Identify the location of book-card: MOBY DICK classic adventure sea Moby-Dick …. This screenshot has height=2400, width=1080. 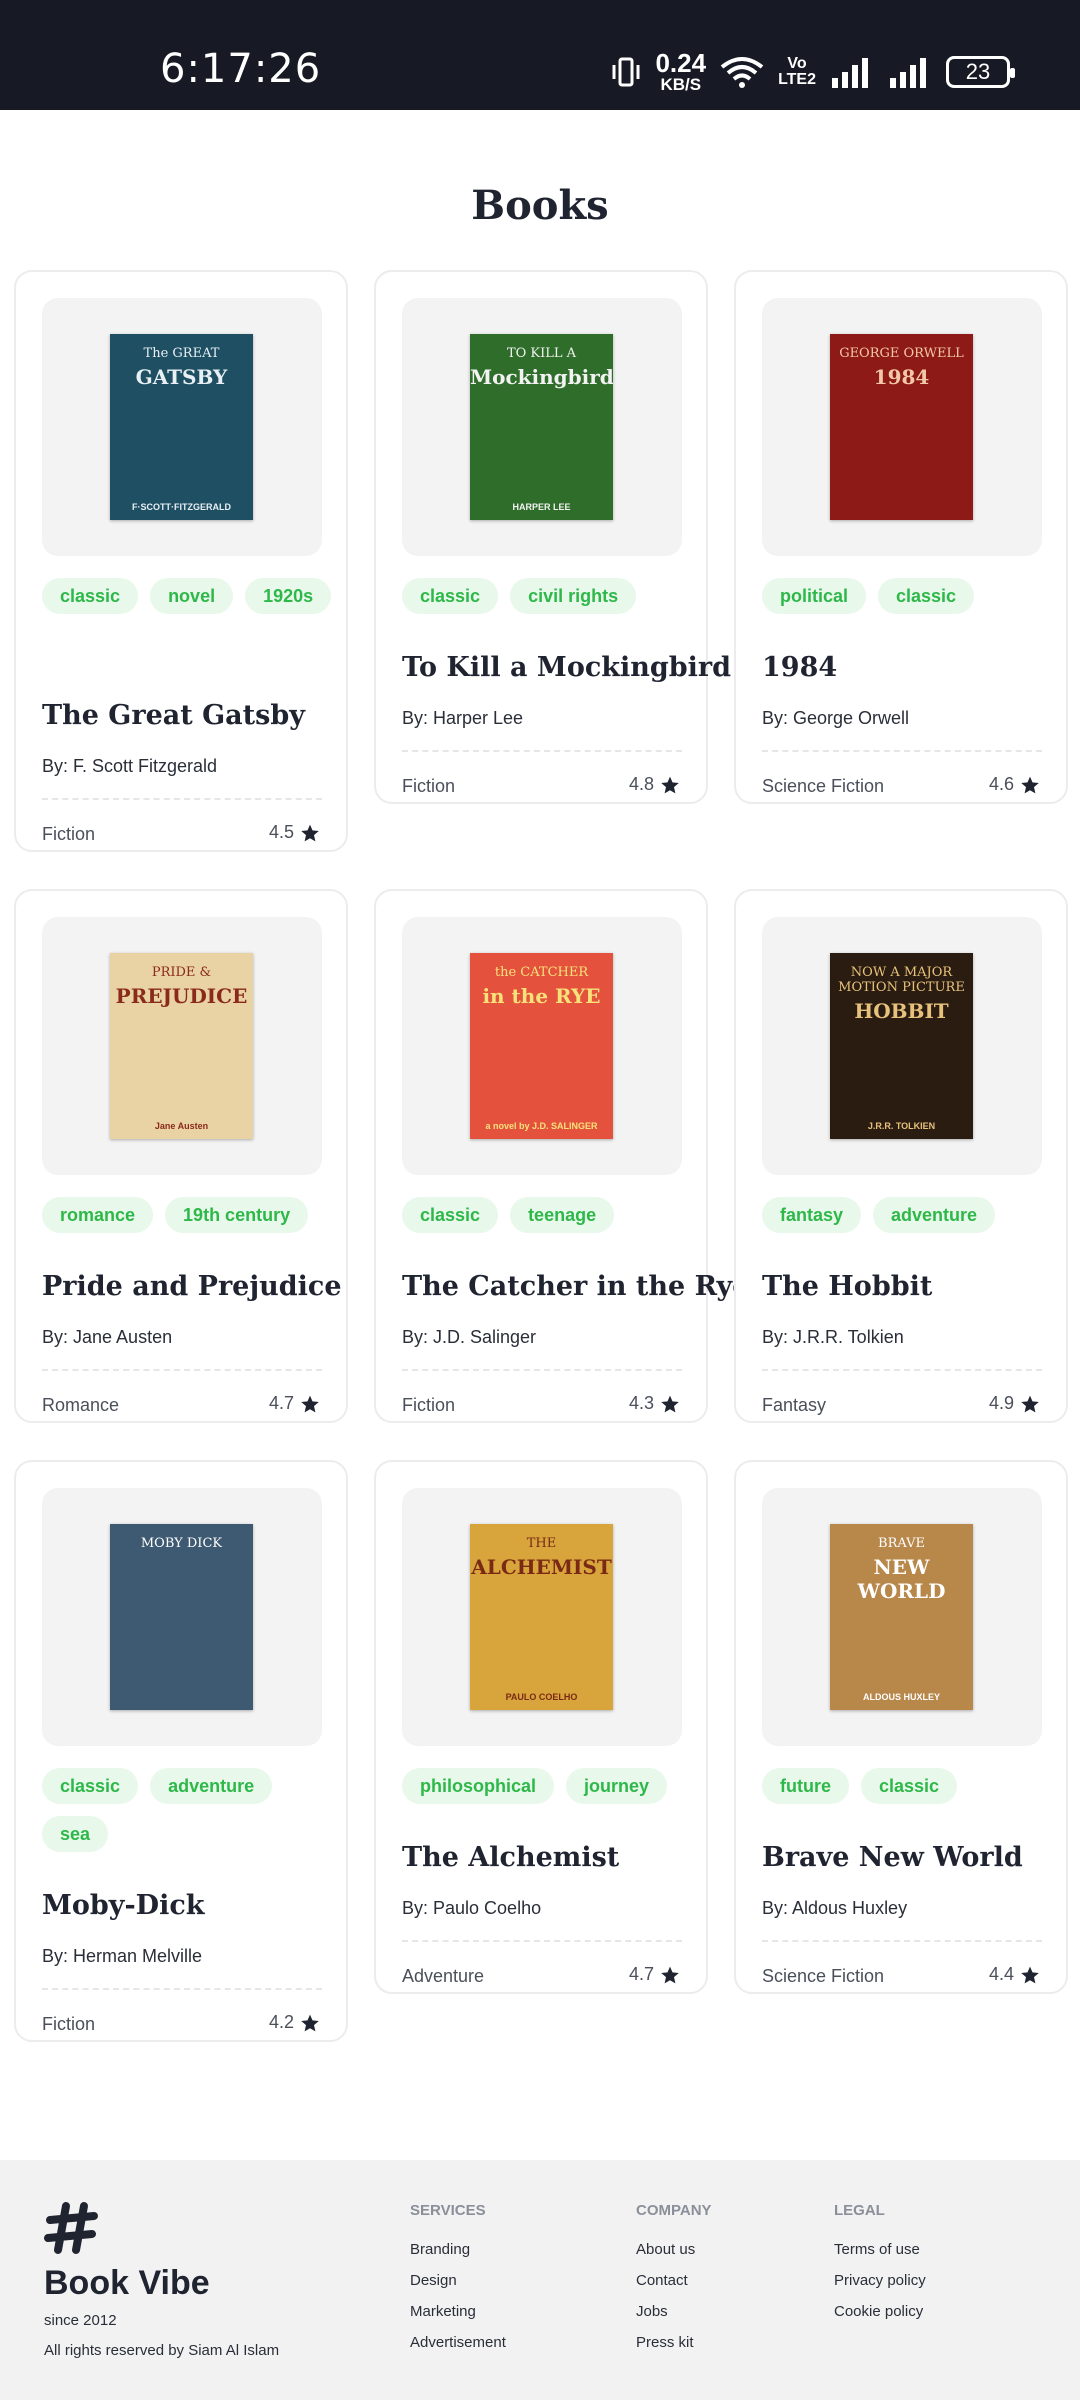
(181, 1751).